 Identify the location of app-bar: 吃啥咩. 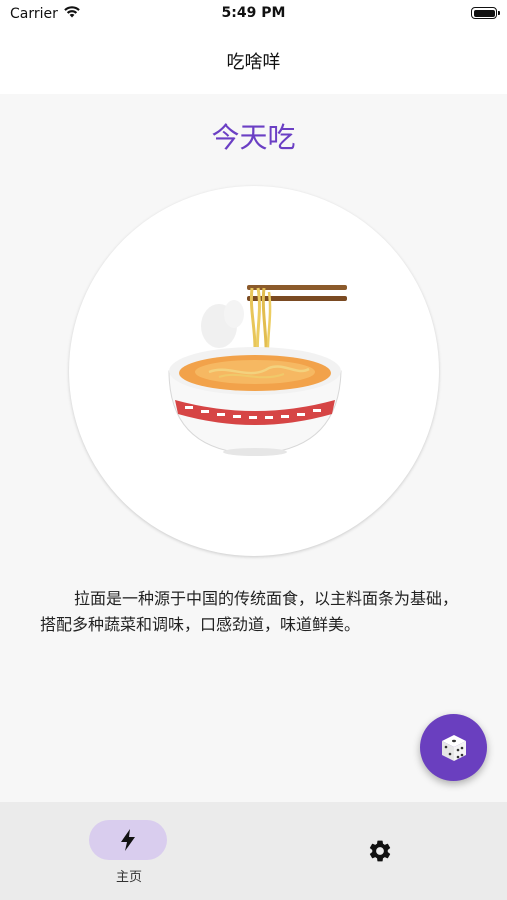
(253, 61).